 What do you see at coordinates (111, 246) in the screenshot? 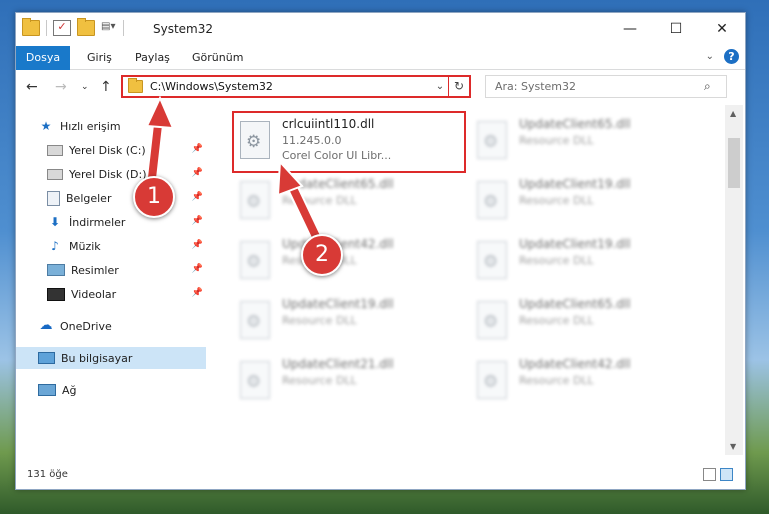
I see `sidebar-item-music: ♪ Müzik 📌` at bounding box center [111, 246].